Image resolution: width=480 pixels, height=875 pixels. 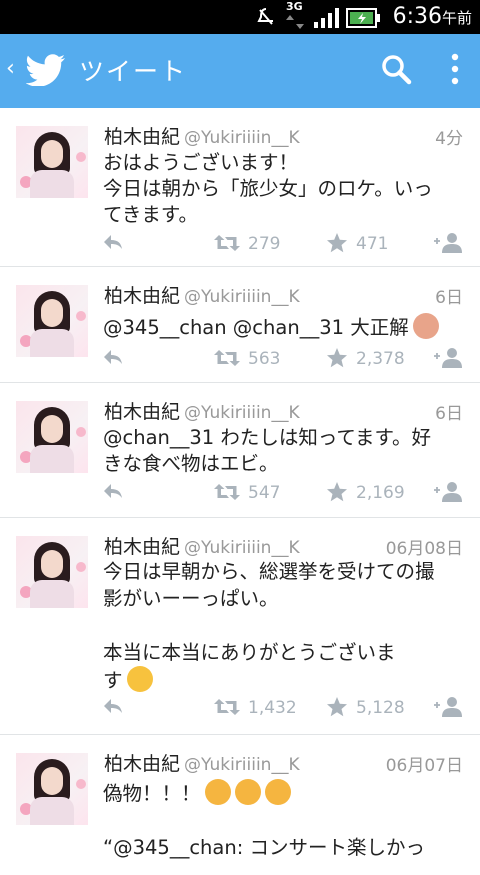 What do you see at coordinates (268, 188) in the screenshot?
I see `tweet-line: 今日は朝から「旅少女」のロケ。いっ` at bounding box center [268, 188].